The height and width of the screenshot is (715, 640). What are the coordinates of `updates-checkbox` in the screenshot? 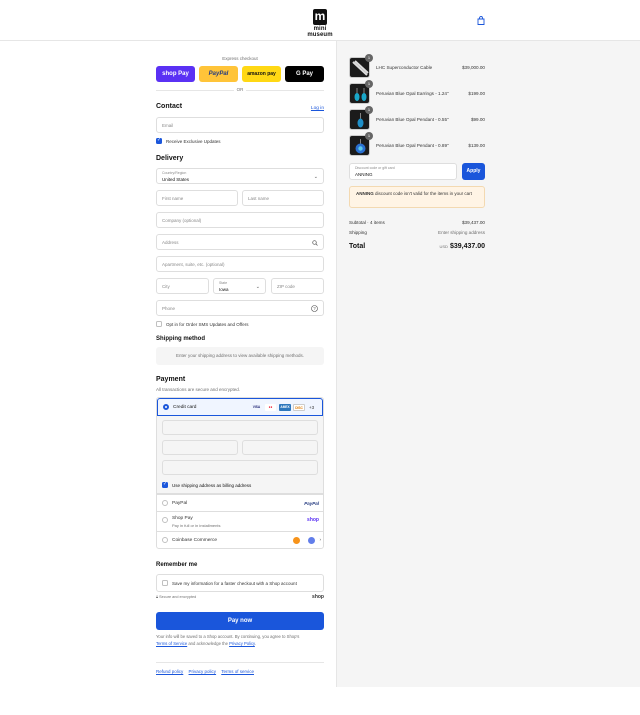 It's located at (159, 140).